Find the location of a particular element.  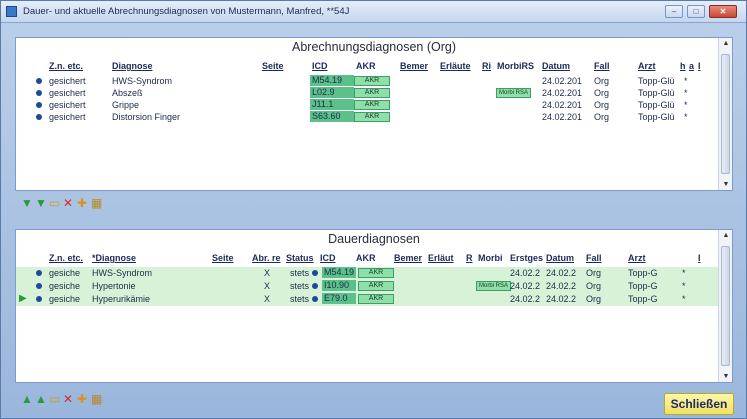

ze-cell: gesichert is located at coordinates (67, 93).